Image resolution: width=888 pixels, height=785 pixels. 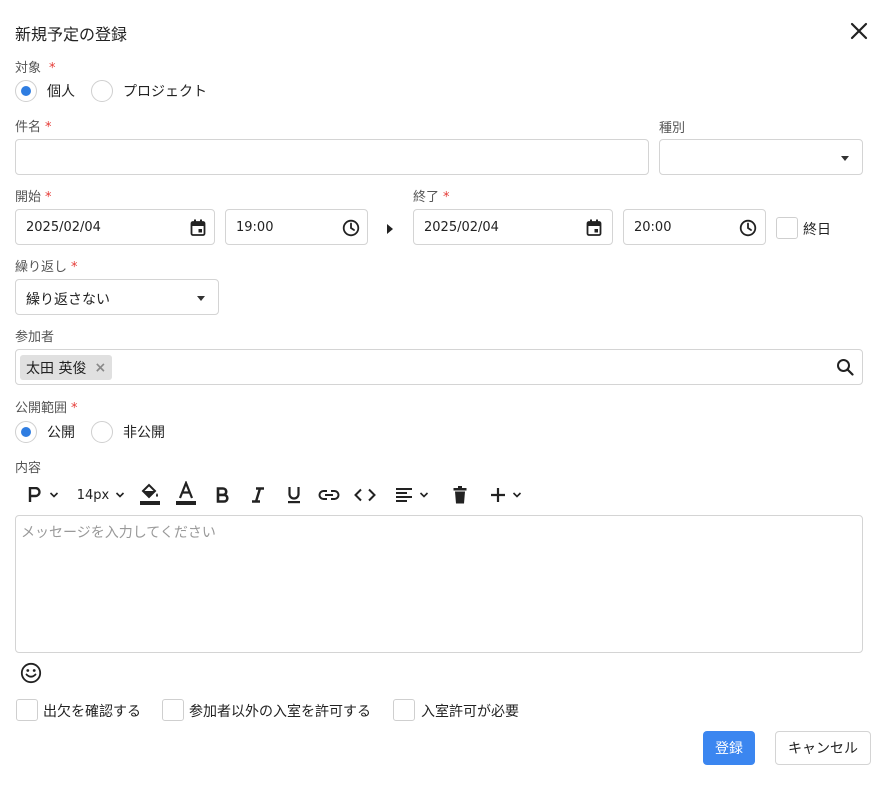 I want to click on end-label-row: 終了 *, so click(x=431, y=195).